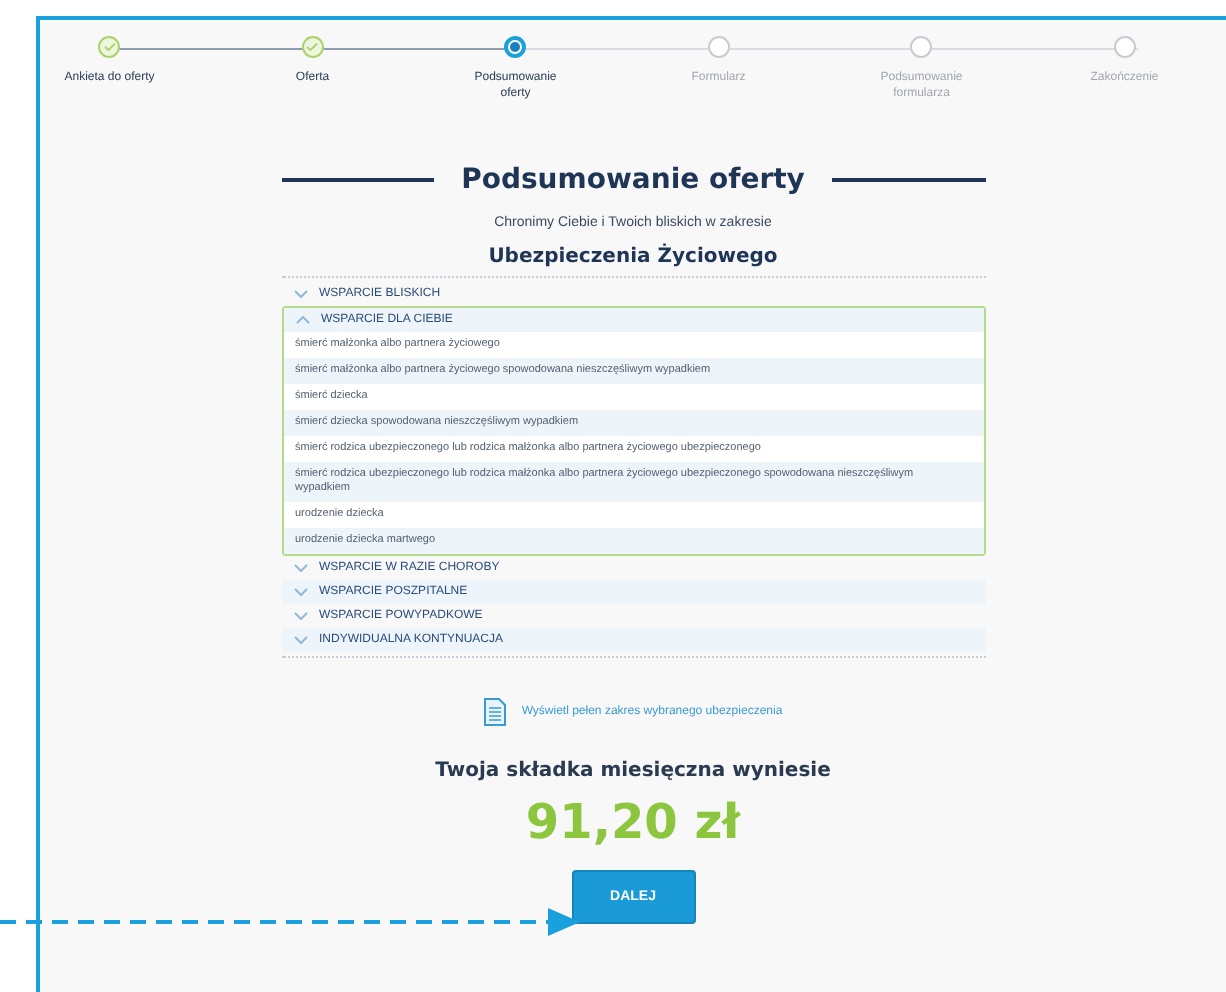  I want to click on premium-amount: 91,20 zł, so click(633, 822).